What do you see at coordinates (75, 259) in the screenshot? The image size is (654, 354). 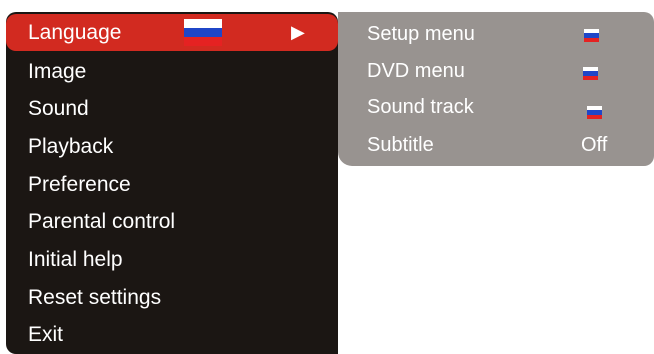 I see `menu-item-label: Initial help` at bounding box center [75, 259].